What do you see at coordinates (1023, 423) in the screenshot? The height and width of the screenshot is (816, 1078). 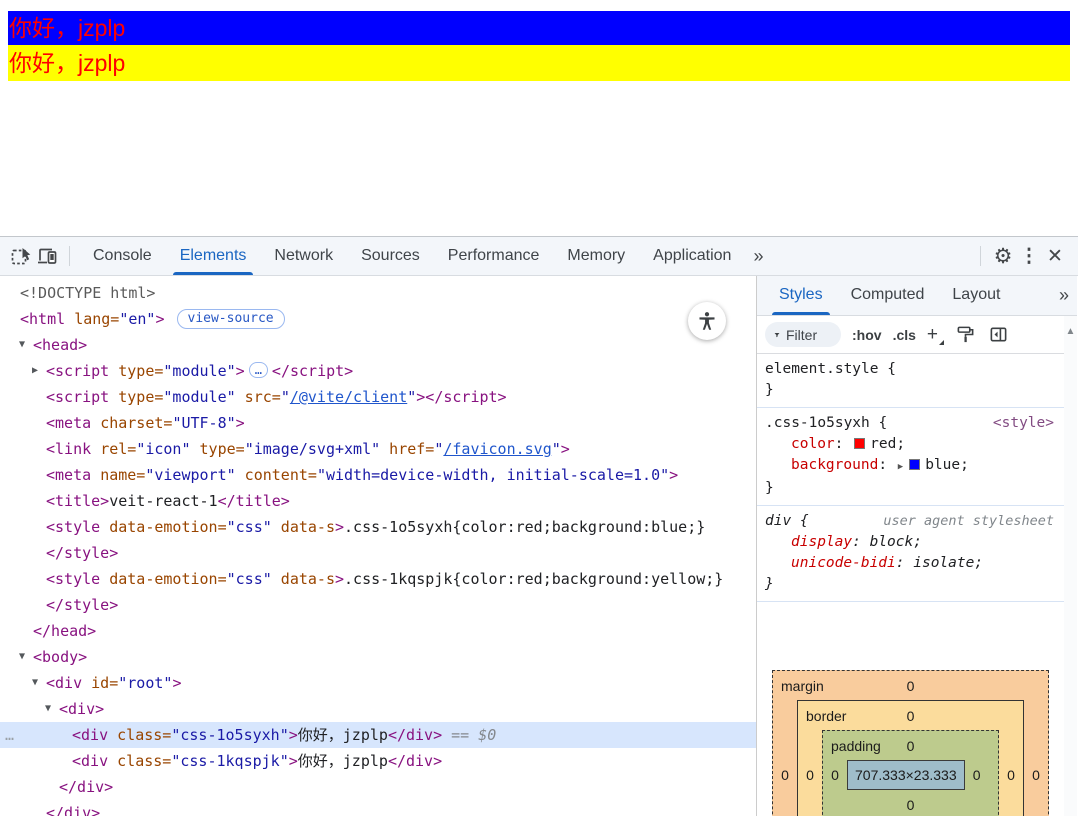 I see `rule-source: <style>` at bounding box center [1023, 423].